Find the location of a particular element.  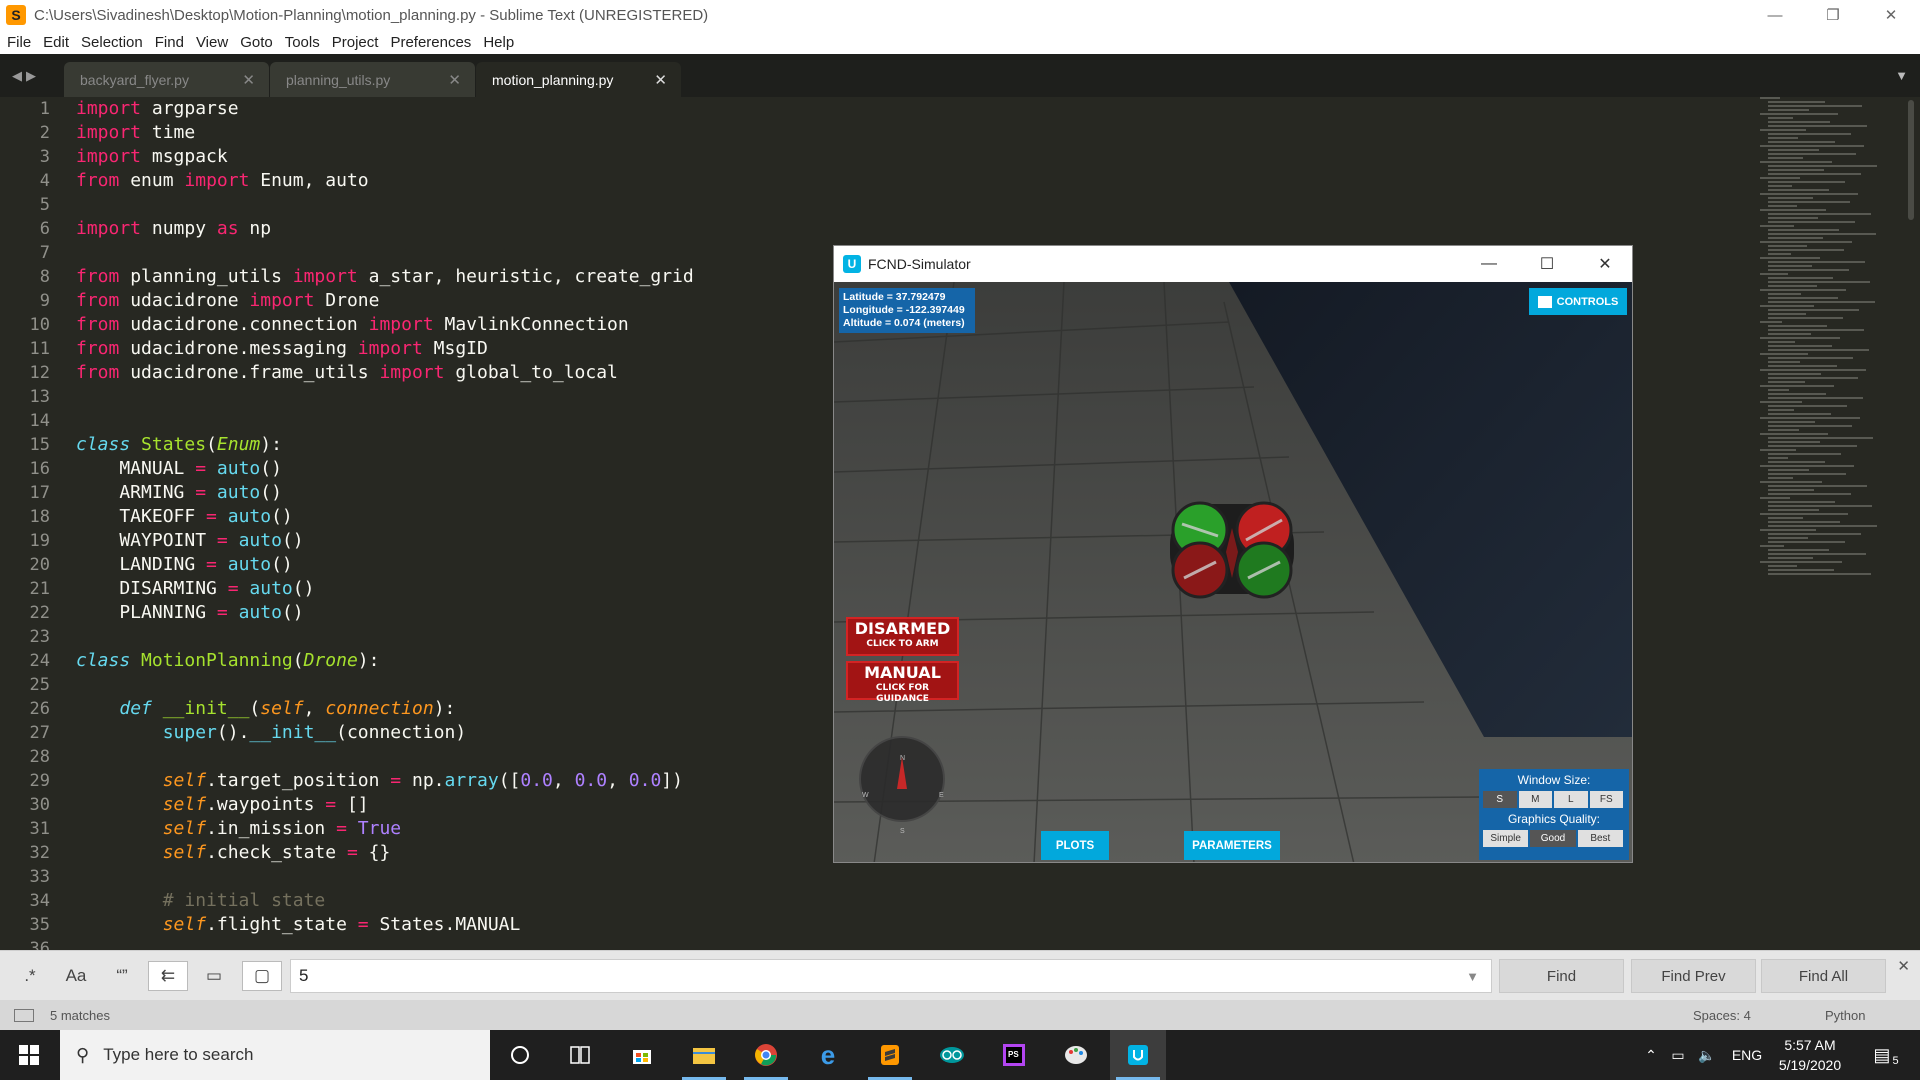

notifications-button: ▤ 5 is located at coordinates (1886, 1055).